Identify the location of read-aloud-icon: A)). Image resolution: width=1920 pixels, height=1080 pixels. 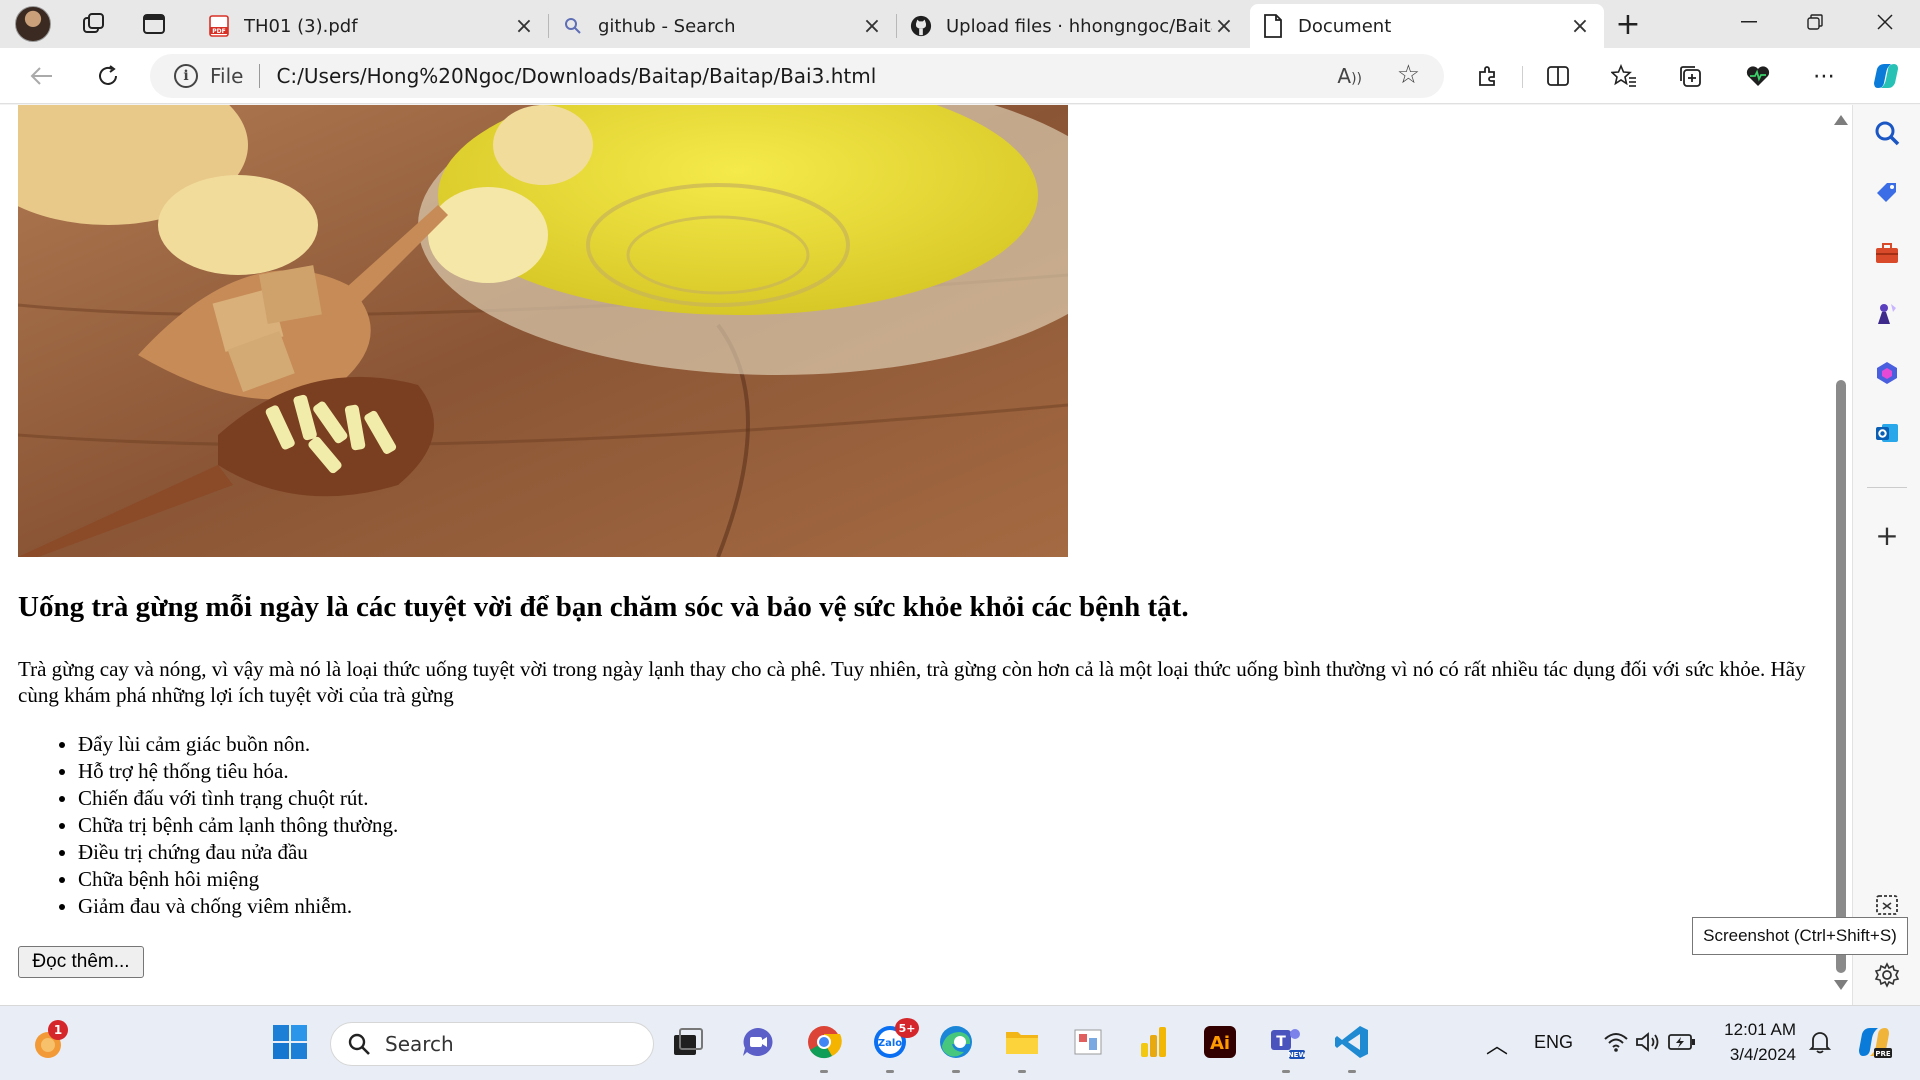
(1349, 76).